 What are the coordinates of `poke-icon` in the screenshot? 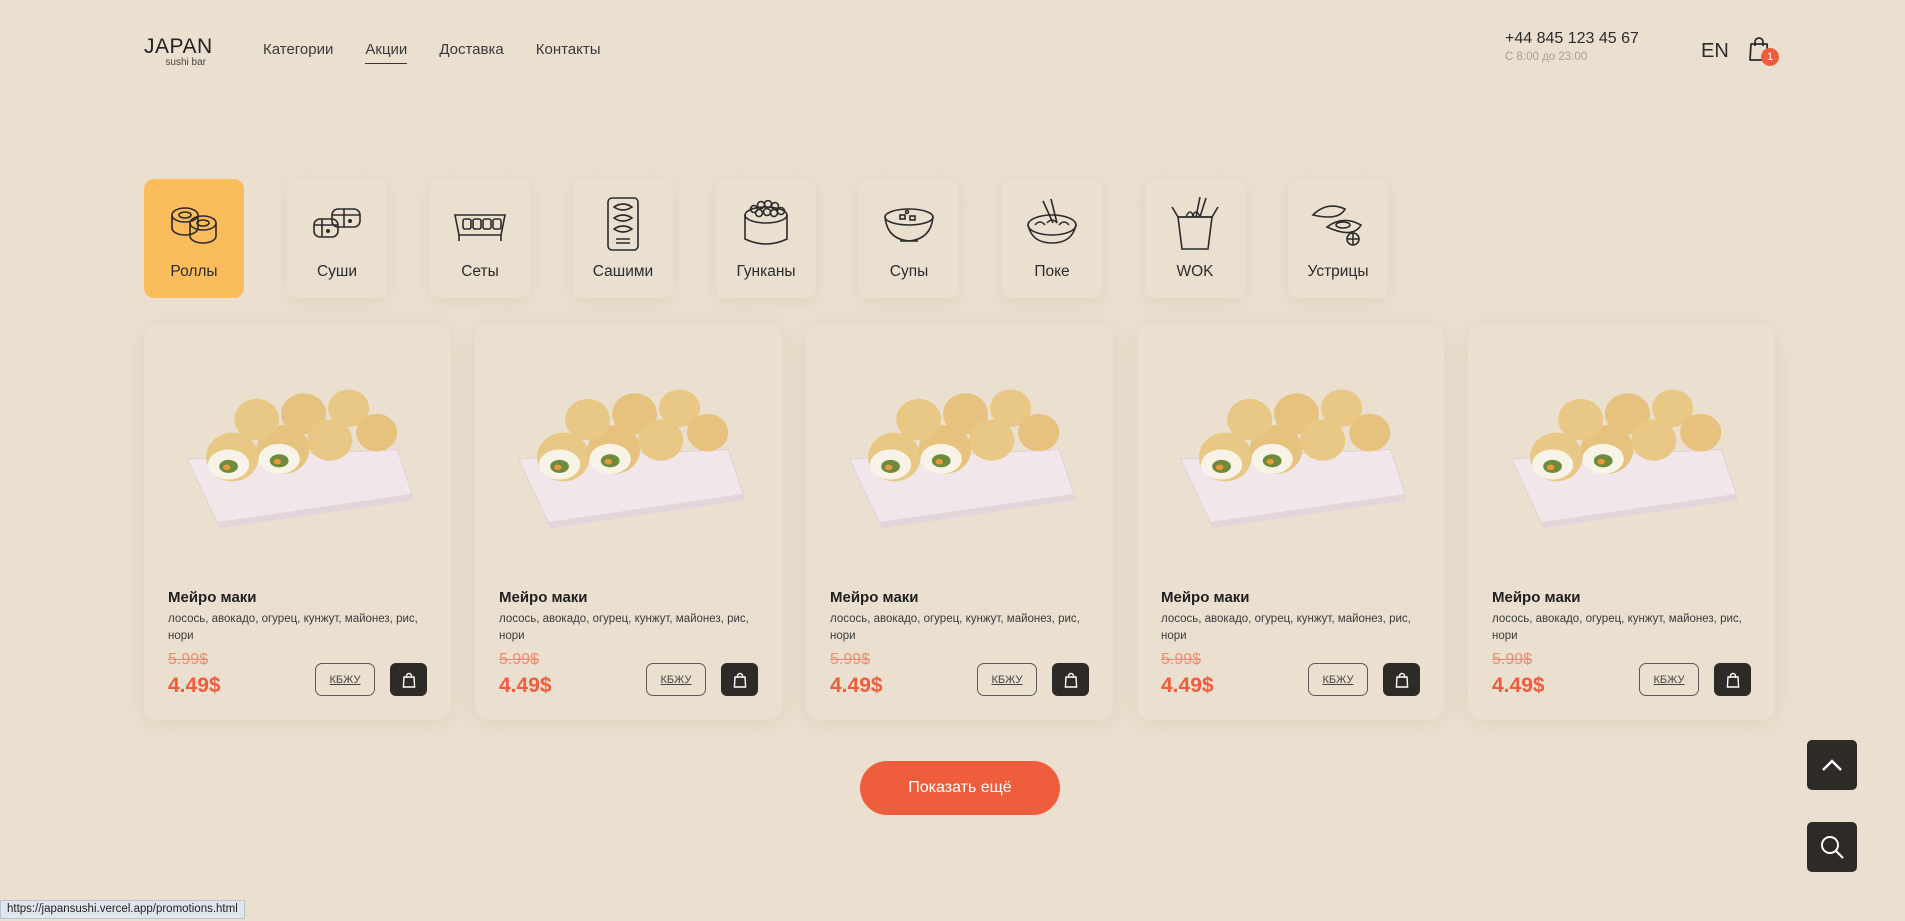 It's located at (1052, 221).